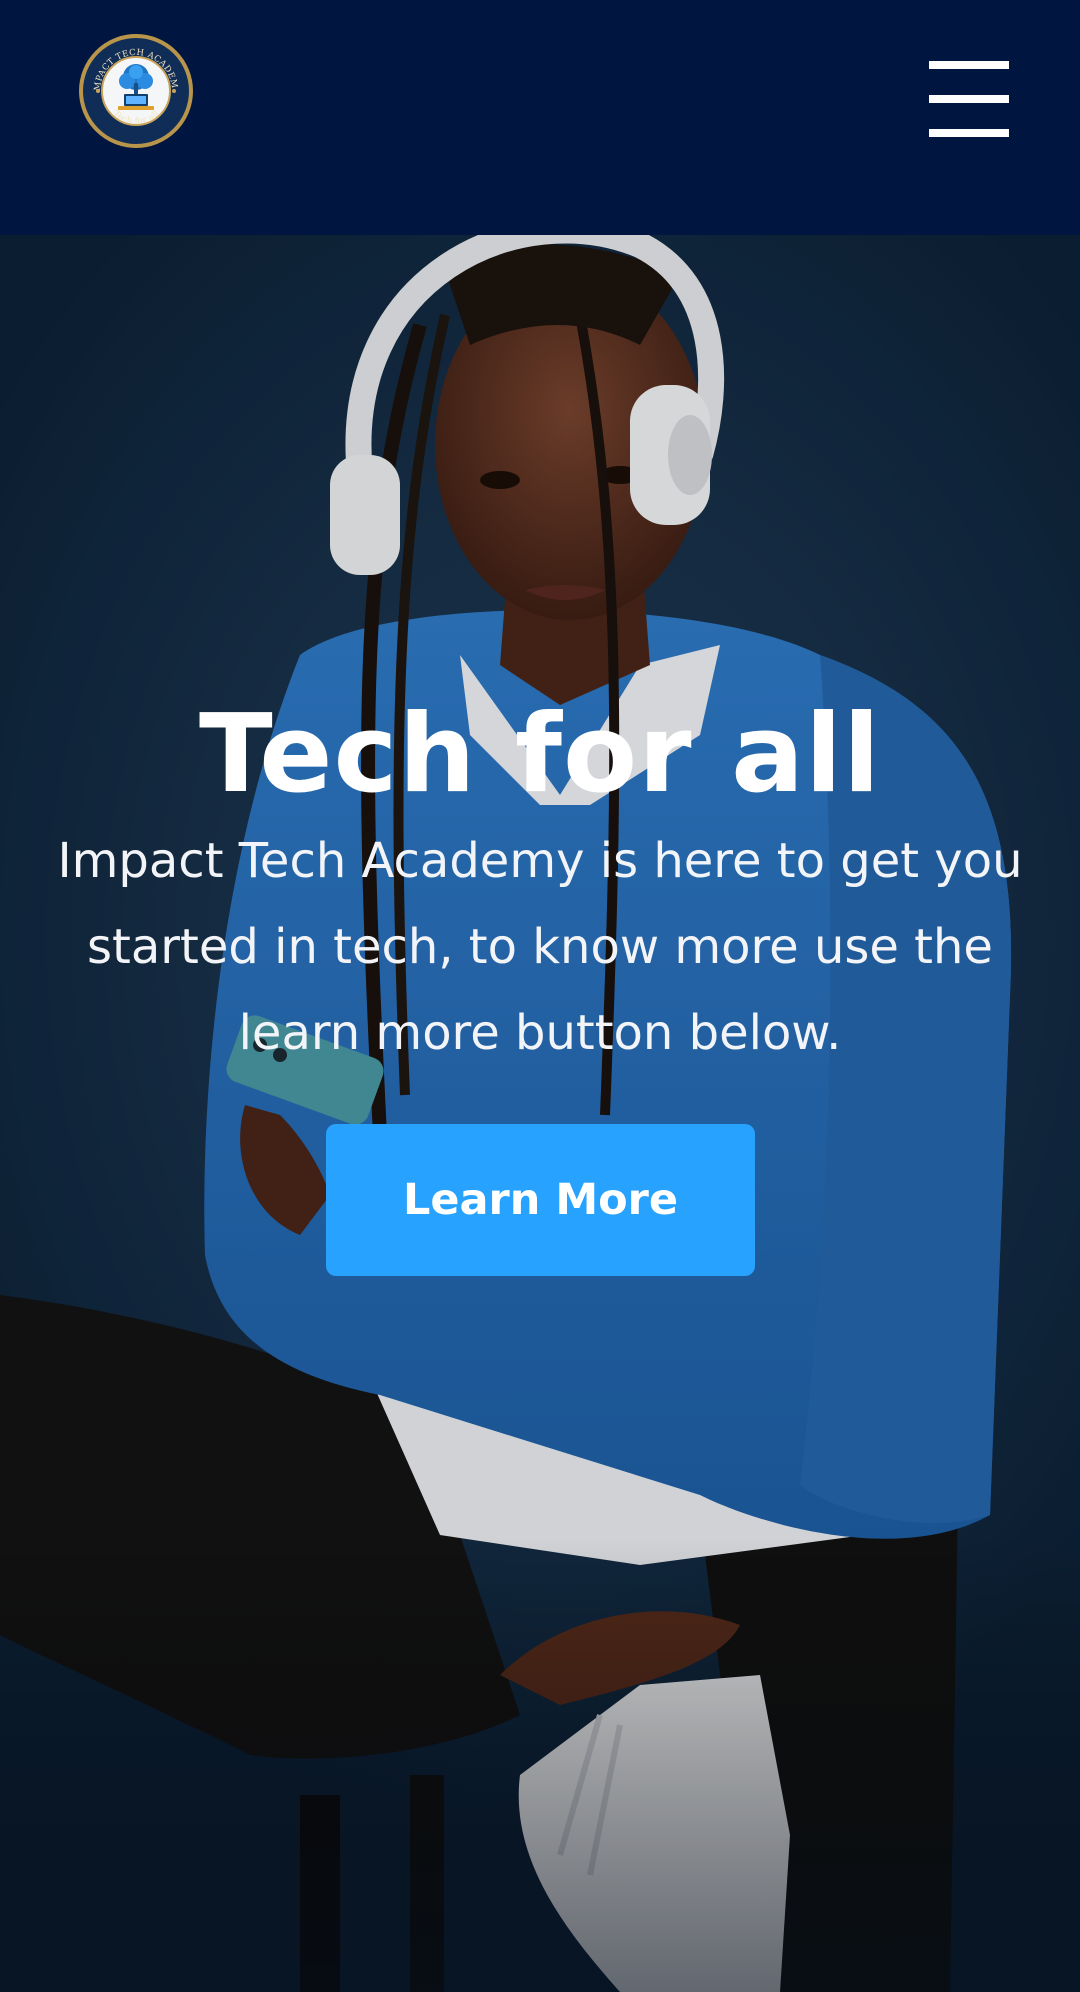 The height and width of the screenshot is (1992, 1080). I want to click on learn-more-button: Learn More, so click(540, 1200).